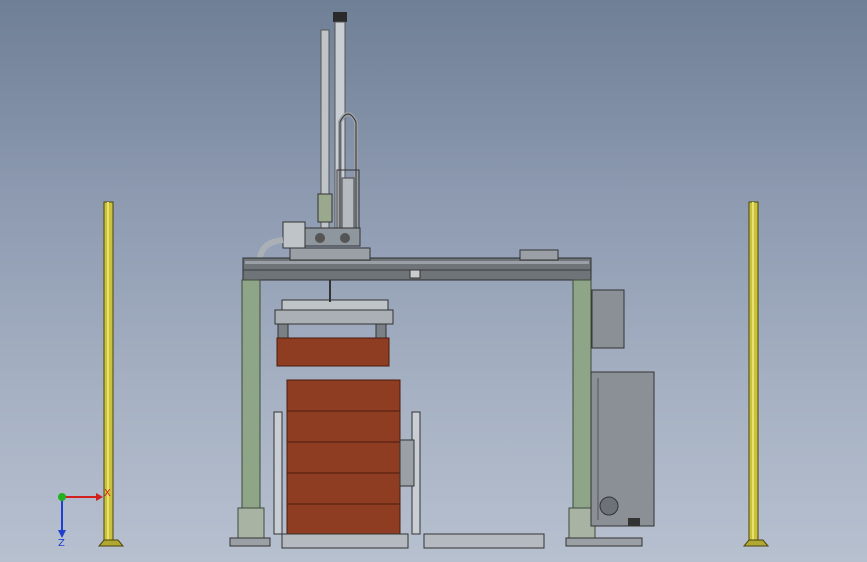  Describe the element at coordinates (334, 309) in the screenshot. I see `gripper-head` at that location.